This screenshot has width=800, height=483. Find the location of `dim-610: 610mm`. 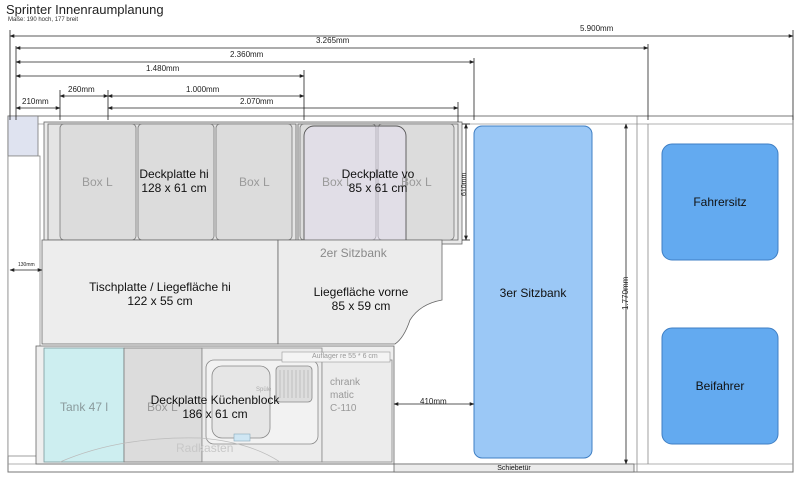

dim-610: 610mm is located at coordinates (464, 184).